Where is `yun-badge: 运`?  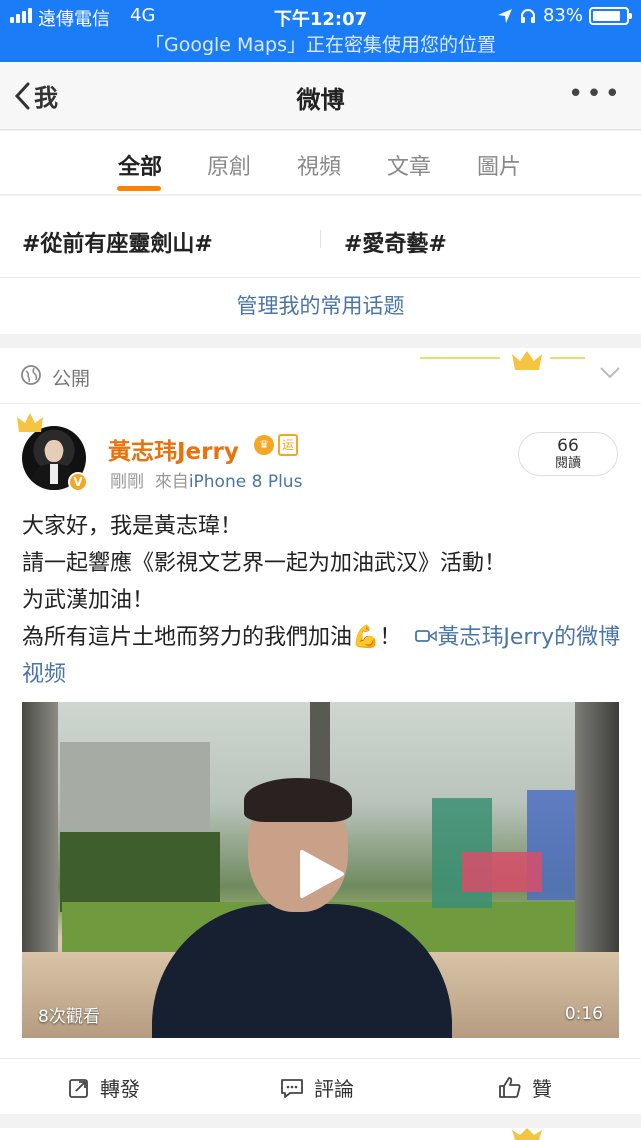
yun-badge: 运 is located at coordinates (288, 445).